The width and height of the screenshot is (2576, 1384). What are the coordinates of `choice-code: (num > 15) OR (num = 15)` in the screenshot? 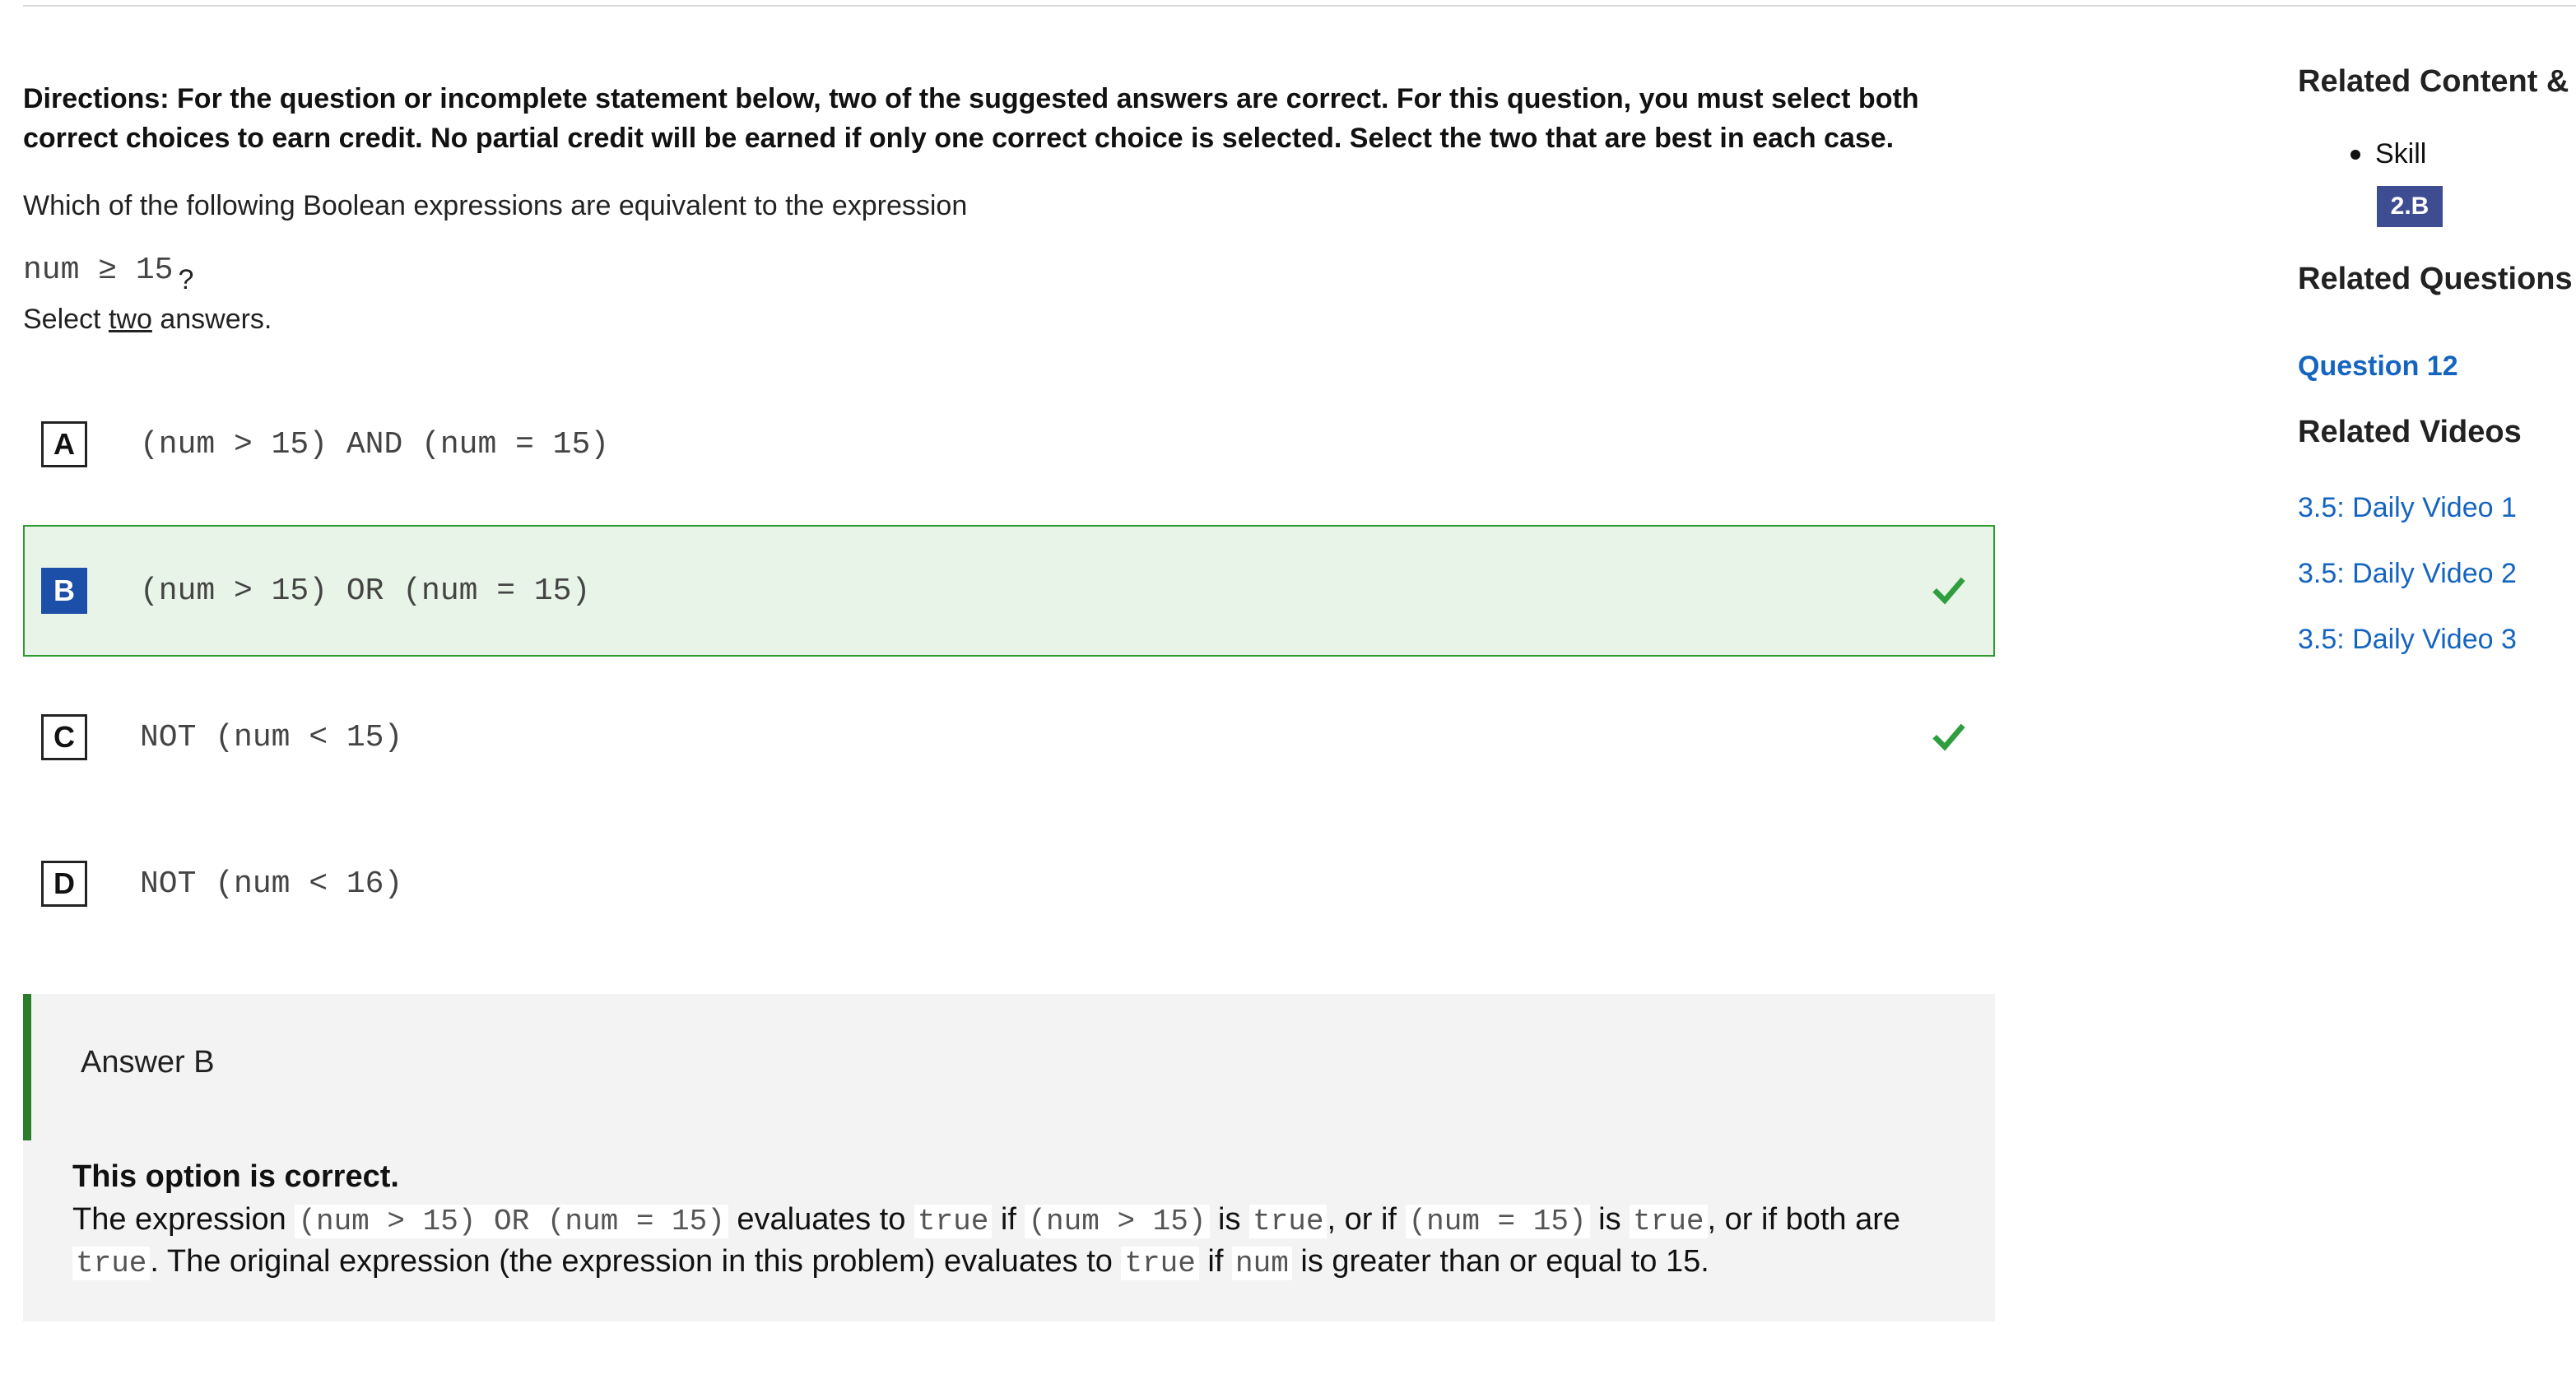 It's located at (365, 591).